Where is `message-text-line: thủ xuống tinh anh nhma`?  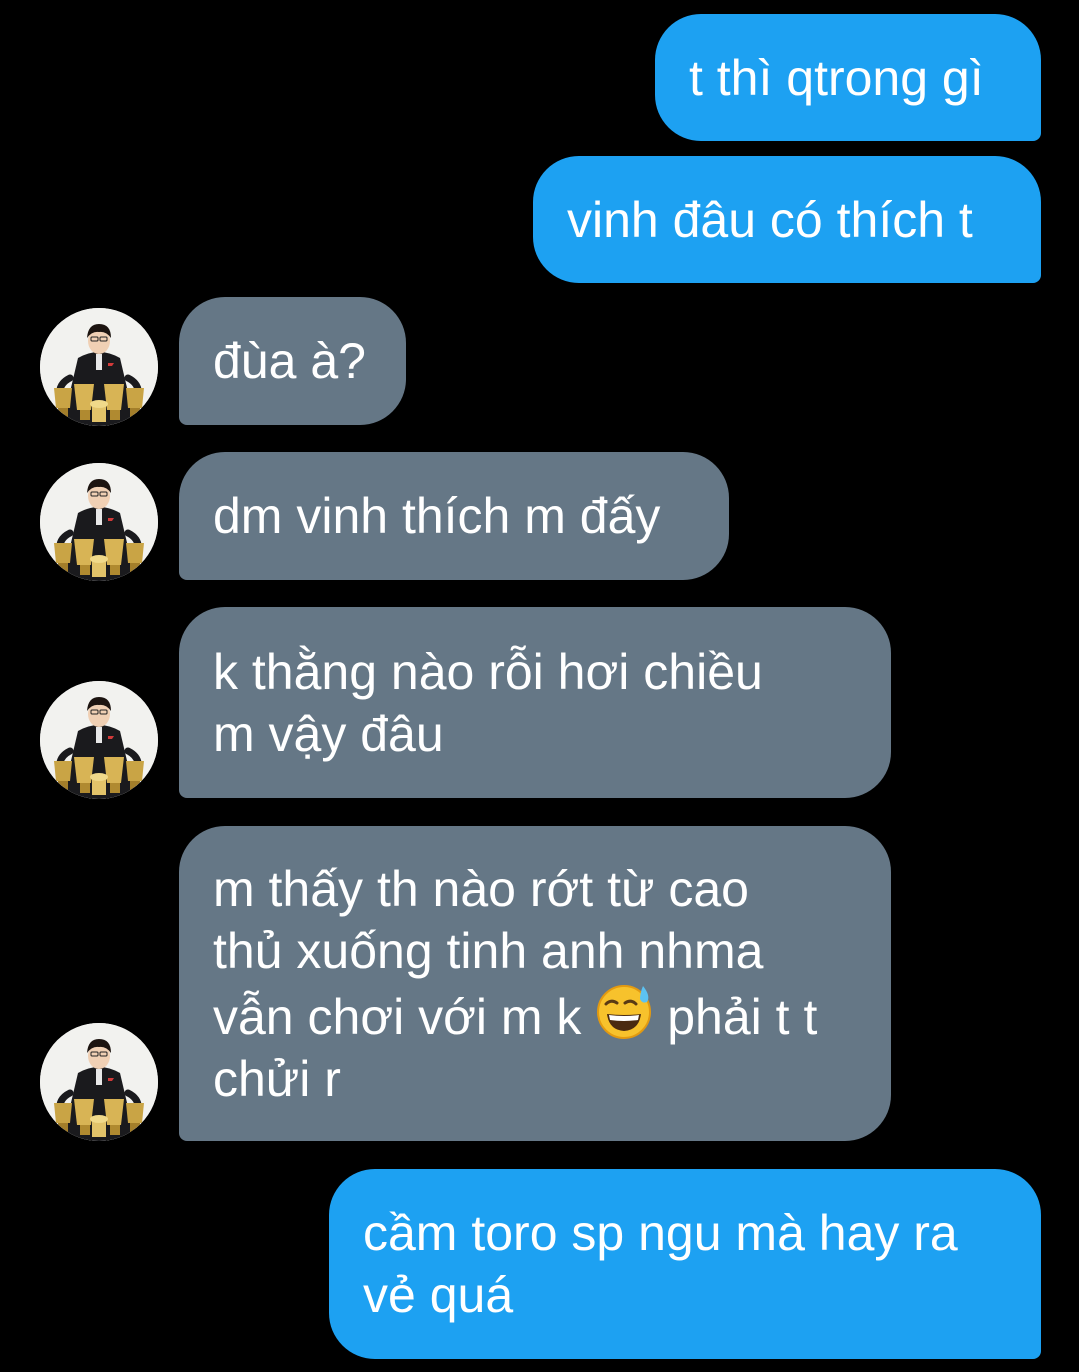
message-text-line: thủ xuống tinh anh nhma is located at coordinates (488, 950).